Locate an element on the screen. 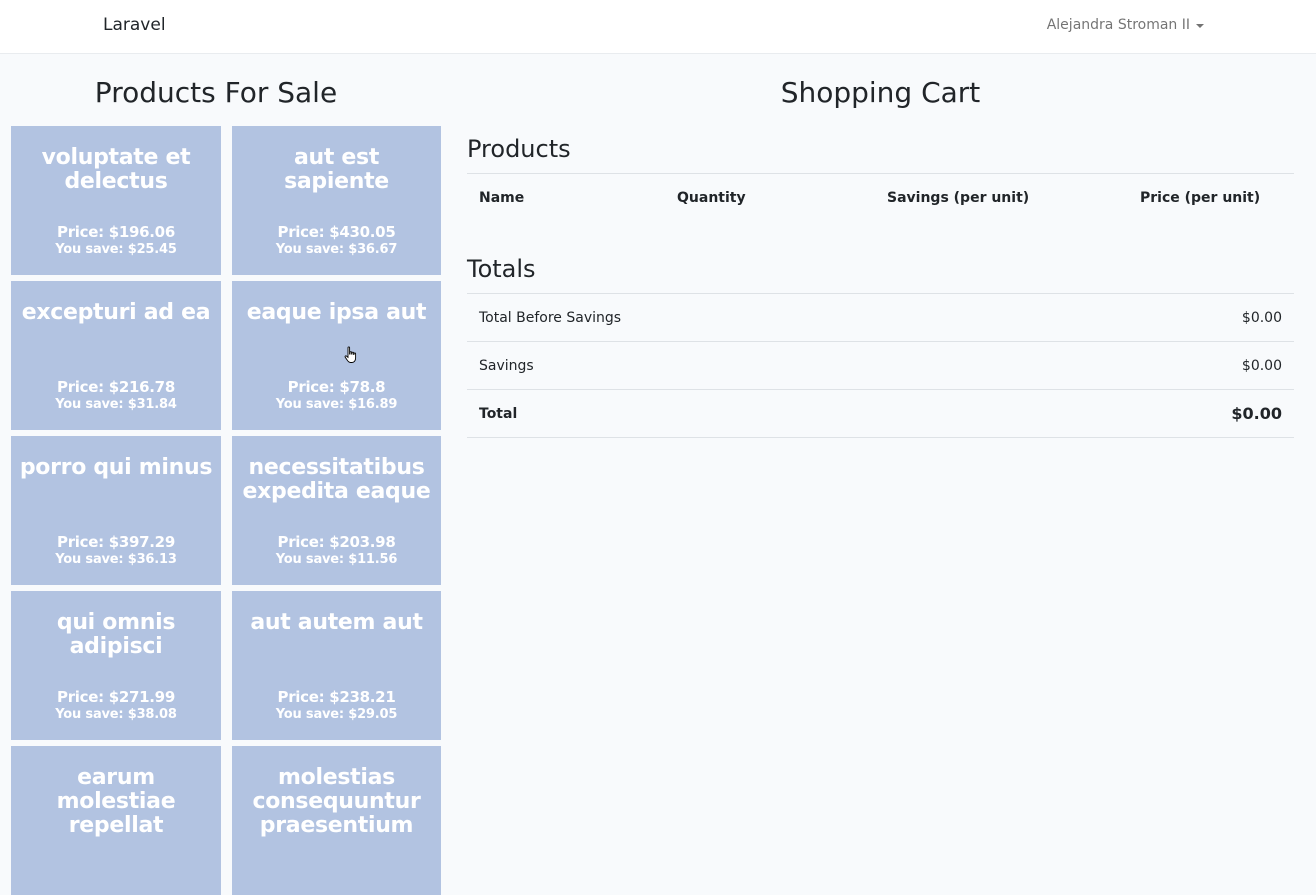  caret-down-icon is located at coordinates (1200, 25).